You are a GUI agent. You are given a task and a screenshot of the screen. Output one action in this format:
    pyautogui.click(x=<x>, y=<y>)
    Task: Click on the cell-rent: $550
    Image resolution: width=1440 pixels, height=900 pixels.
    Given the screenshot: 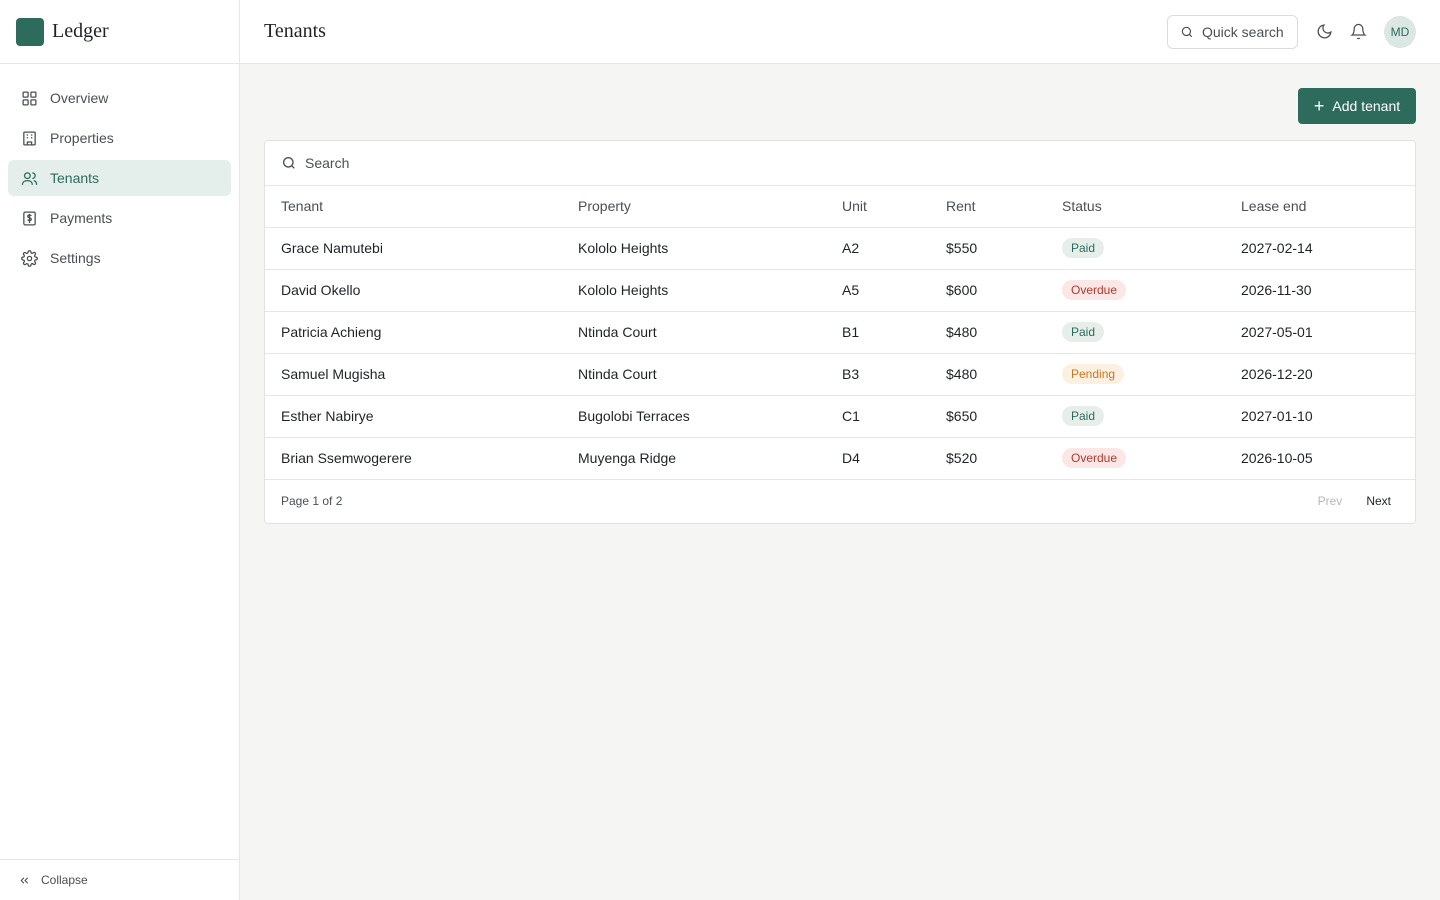 What is the action you would take?
    pyautogui.click(x=988, y=248)
    